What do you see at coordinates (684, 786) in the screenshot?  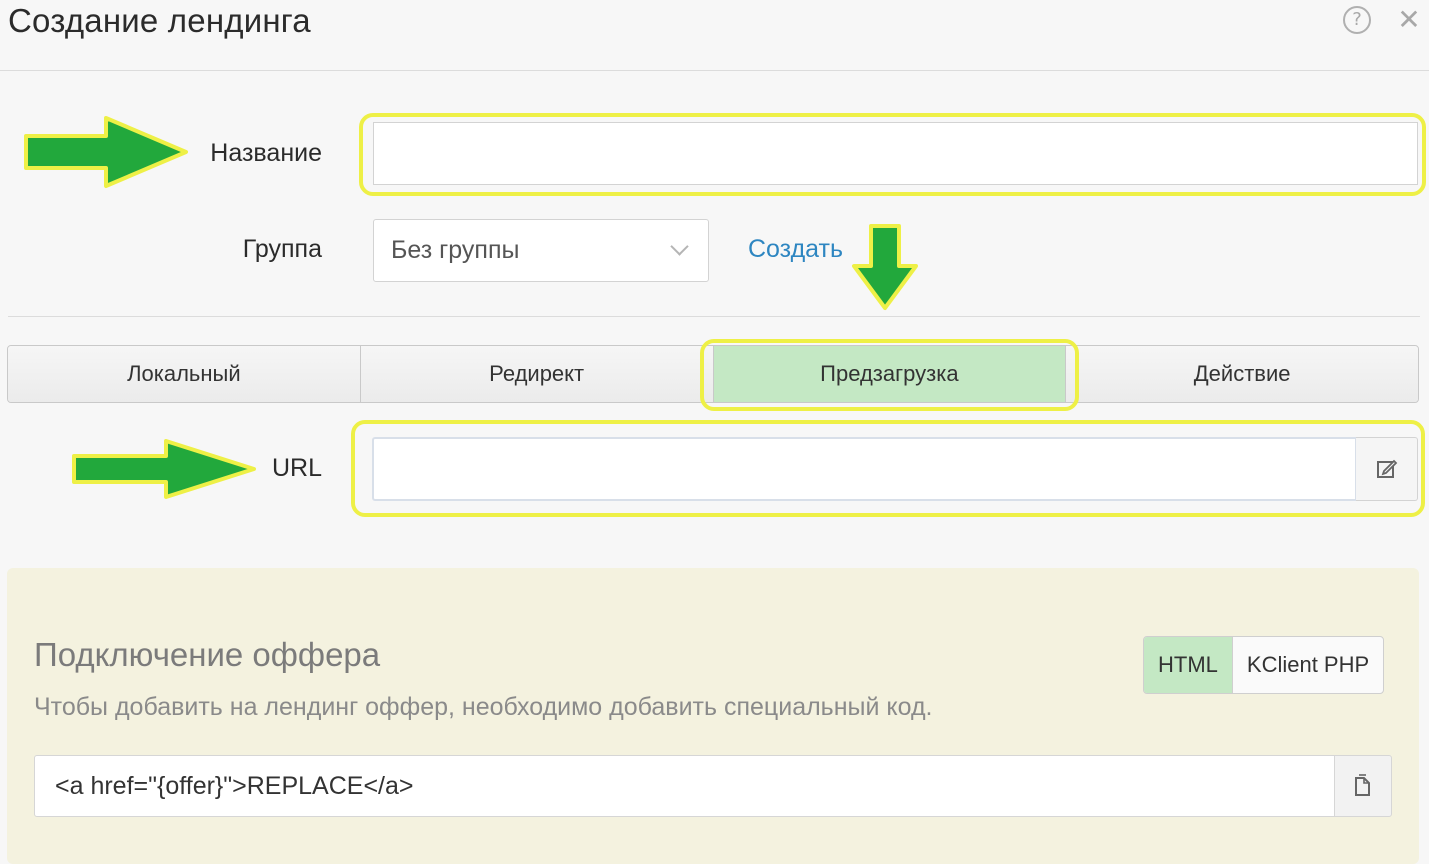 I see `offer-code-field: <a href="{offer}">REPLACE</a>` at bounding box center [684, 786].